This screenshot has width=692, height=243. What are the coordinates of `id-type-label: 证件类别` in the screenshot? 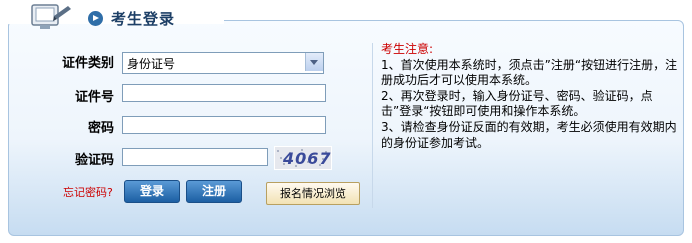 It's located at (87, 63).